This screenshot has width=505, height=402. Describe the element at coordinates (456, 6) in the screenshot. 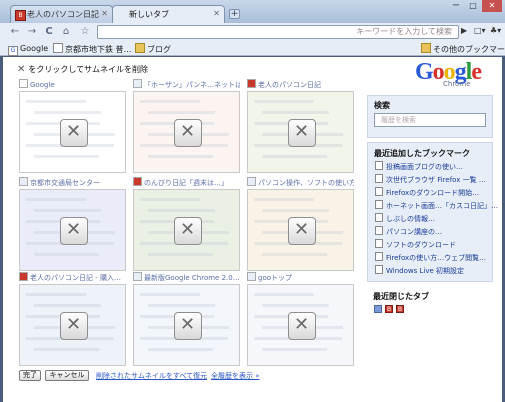

I see `minimize-button: ー` at that location.